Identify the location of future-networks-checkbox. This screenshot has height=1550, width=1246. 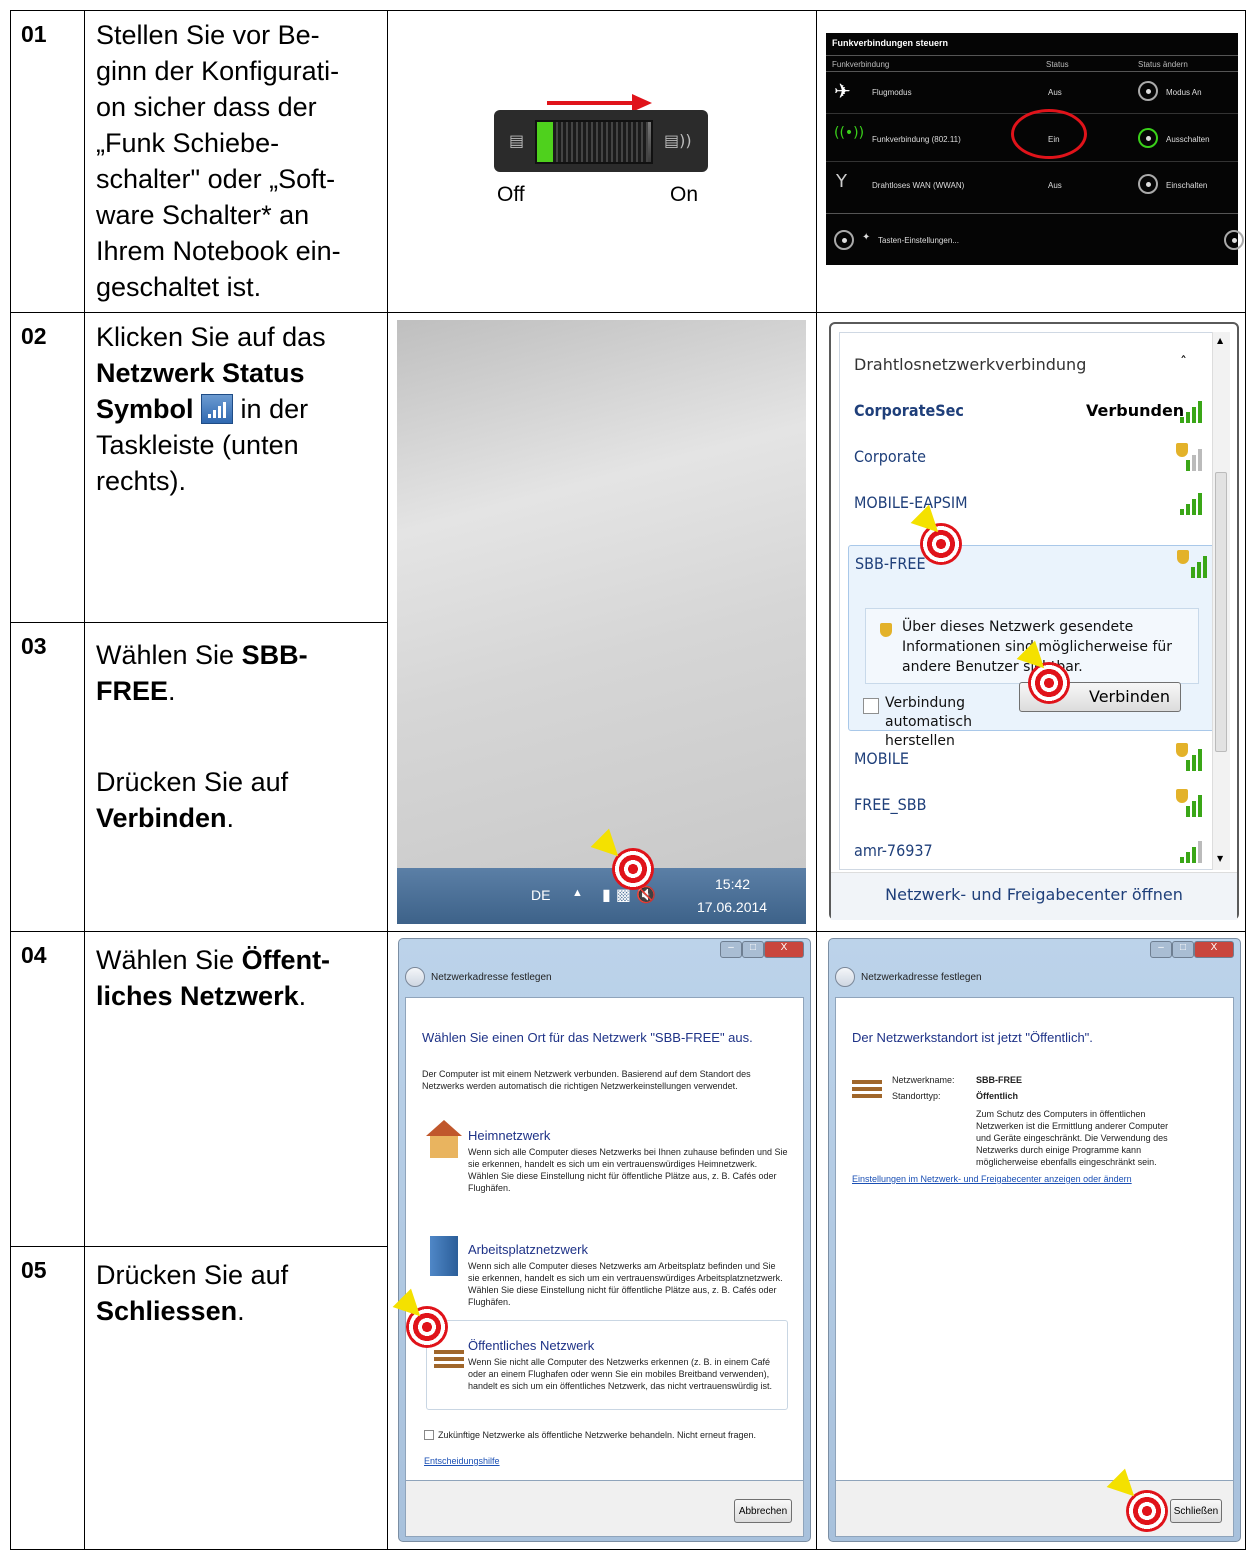
(429, 1435).